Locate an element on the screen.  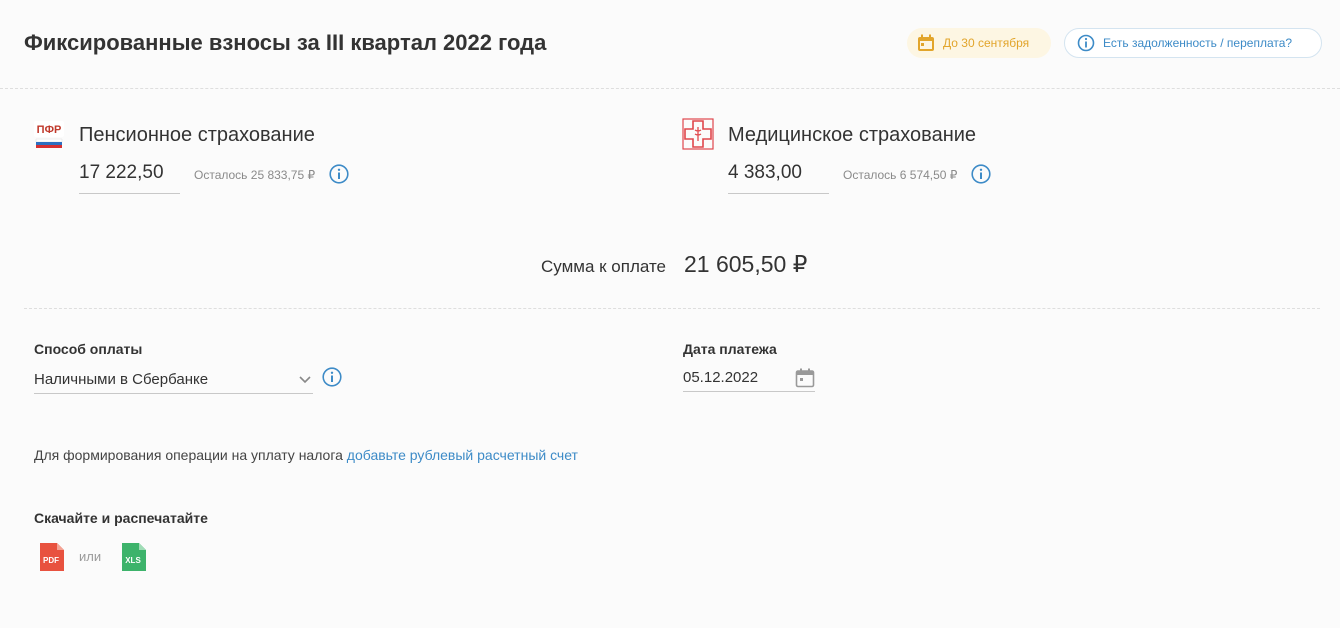
total-value: 21 605,50 ₽ is located at coordinates (746, 264).